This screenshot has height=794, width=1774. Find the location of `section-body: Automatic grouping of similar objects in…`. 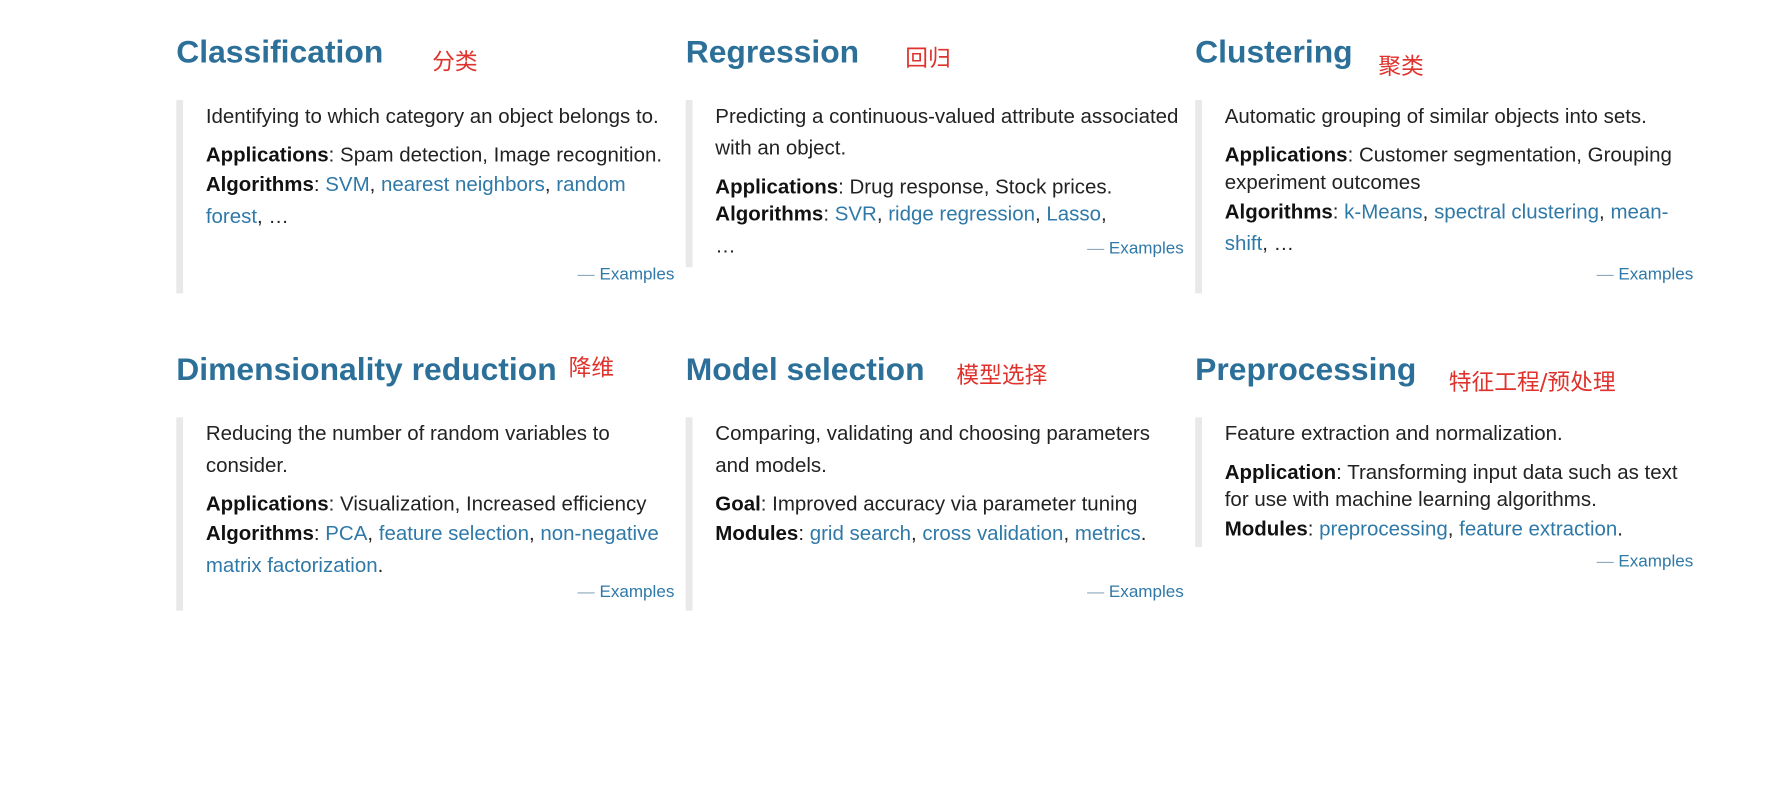

section-body: Automatic grouping of similar objects in… is located at coordinates (1444, 197).